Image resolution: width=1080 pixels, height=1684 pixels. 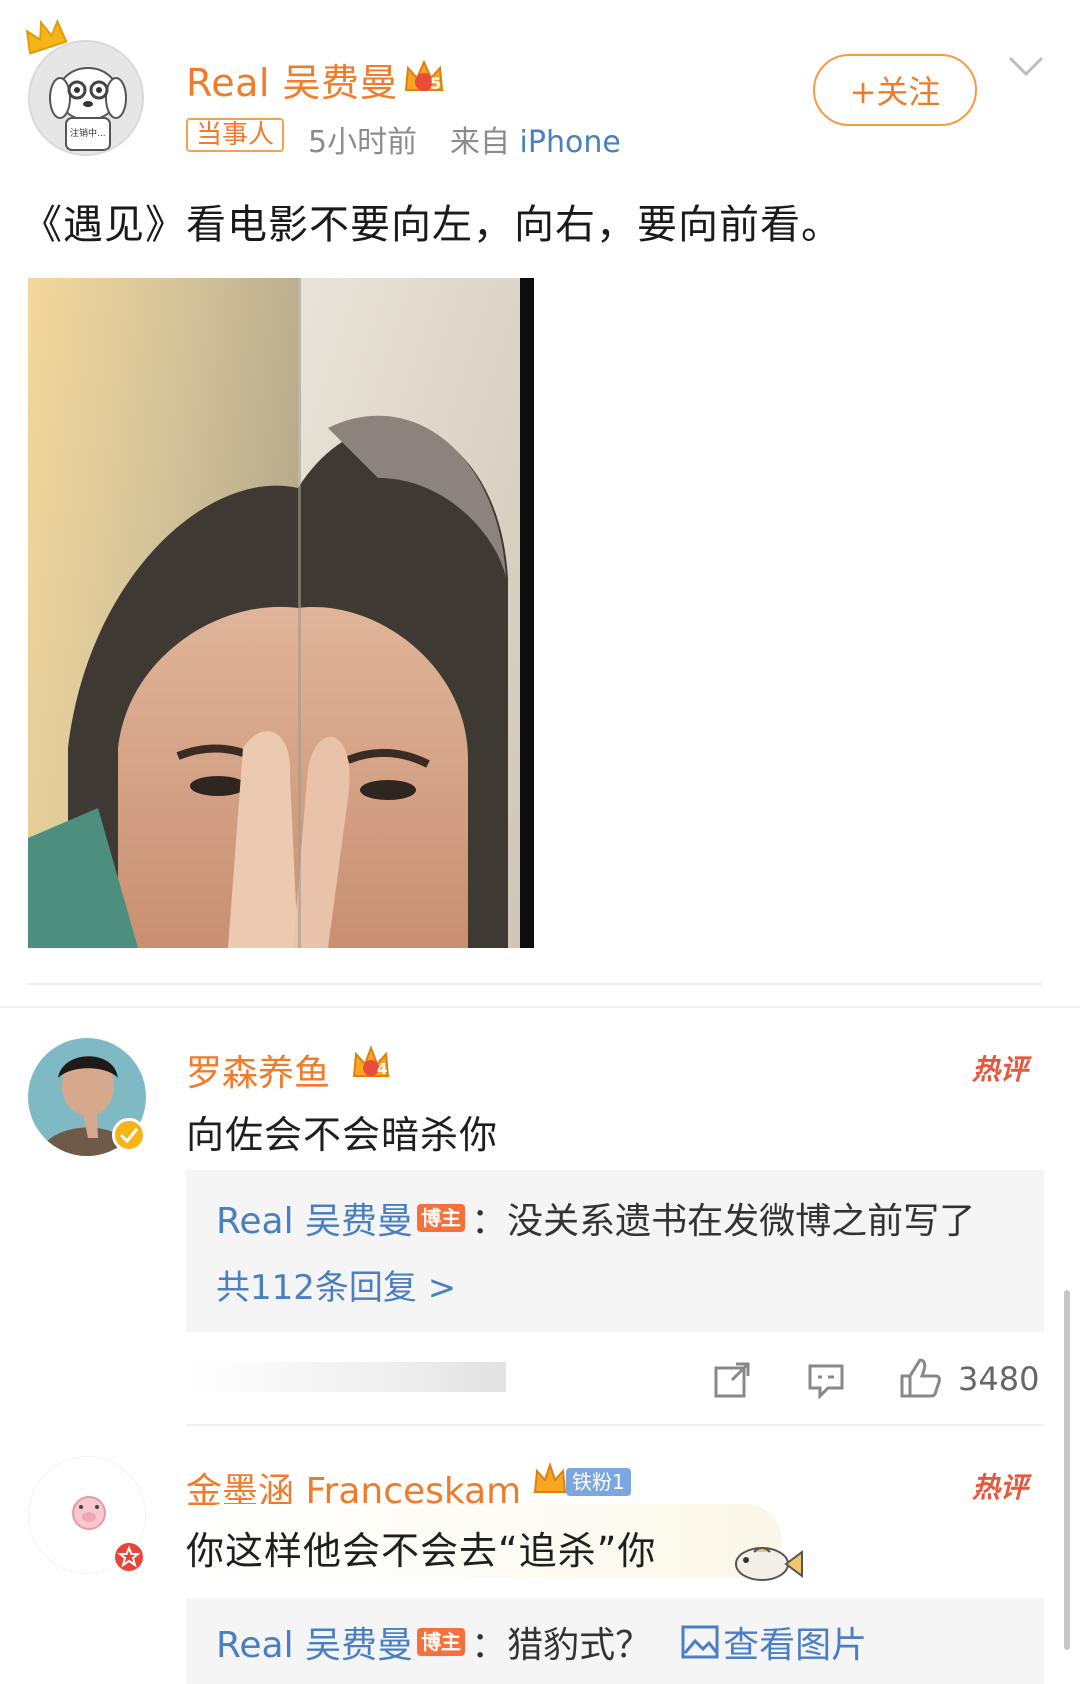 What do you see at coordinates (129, 1135) in the screenshot?
I see `verified-badge-icon` at bounding box center [129, 1135].